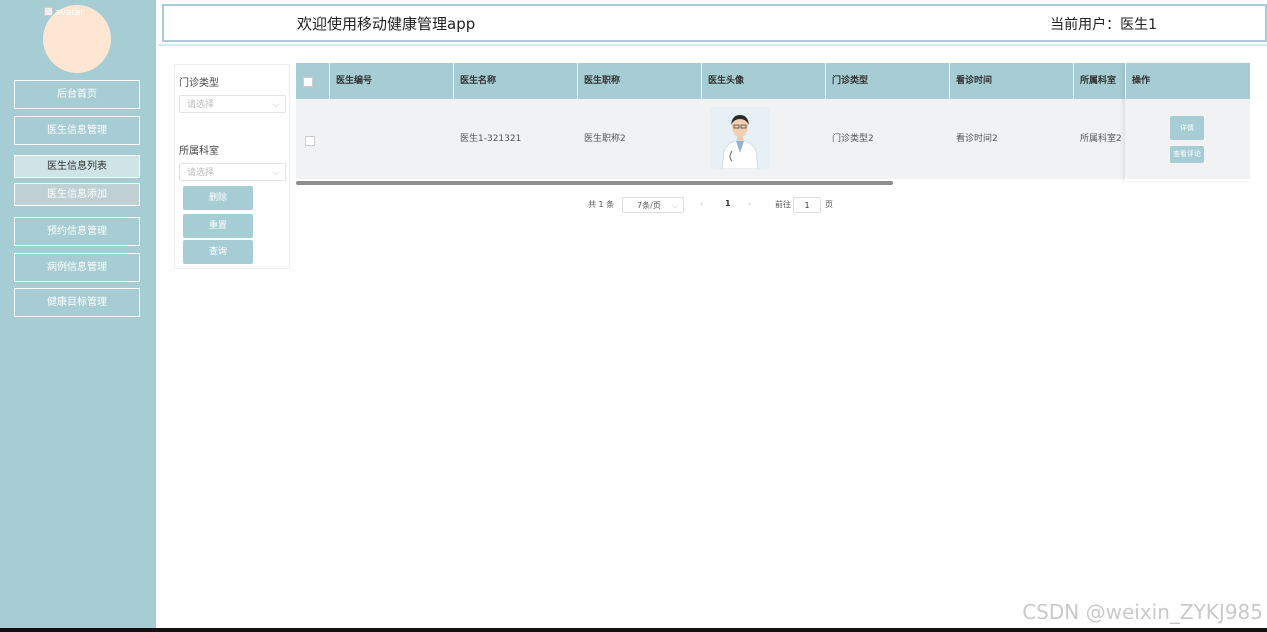 The width and height of the screenshot is (1267, 632). I want to click on sidebar-item-home: 后台首页, so click(77, 94).